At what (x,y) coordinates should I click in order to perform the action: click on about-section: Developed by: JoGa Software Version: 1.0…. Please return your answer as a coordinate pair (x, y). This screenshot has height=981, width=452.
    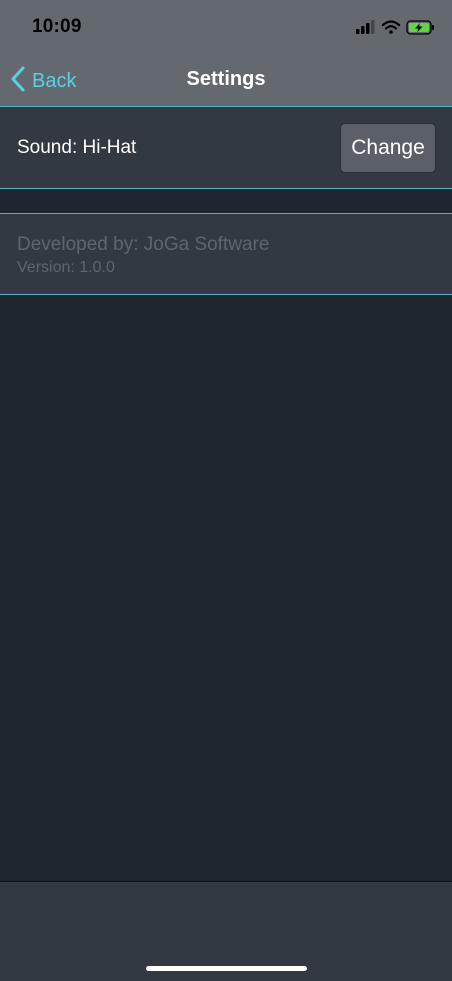
    Looking at the image, I should click on (226, 254).